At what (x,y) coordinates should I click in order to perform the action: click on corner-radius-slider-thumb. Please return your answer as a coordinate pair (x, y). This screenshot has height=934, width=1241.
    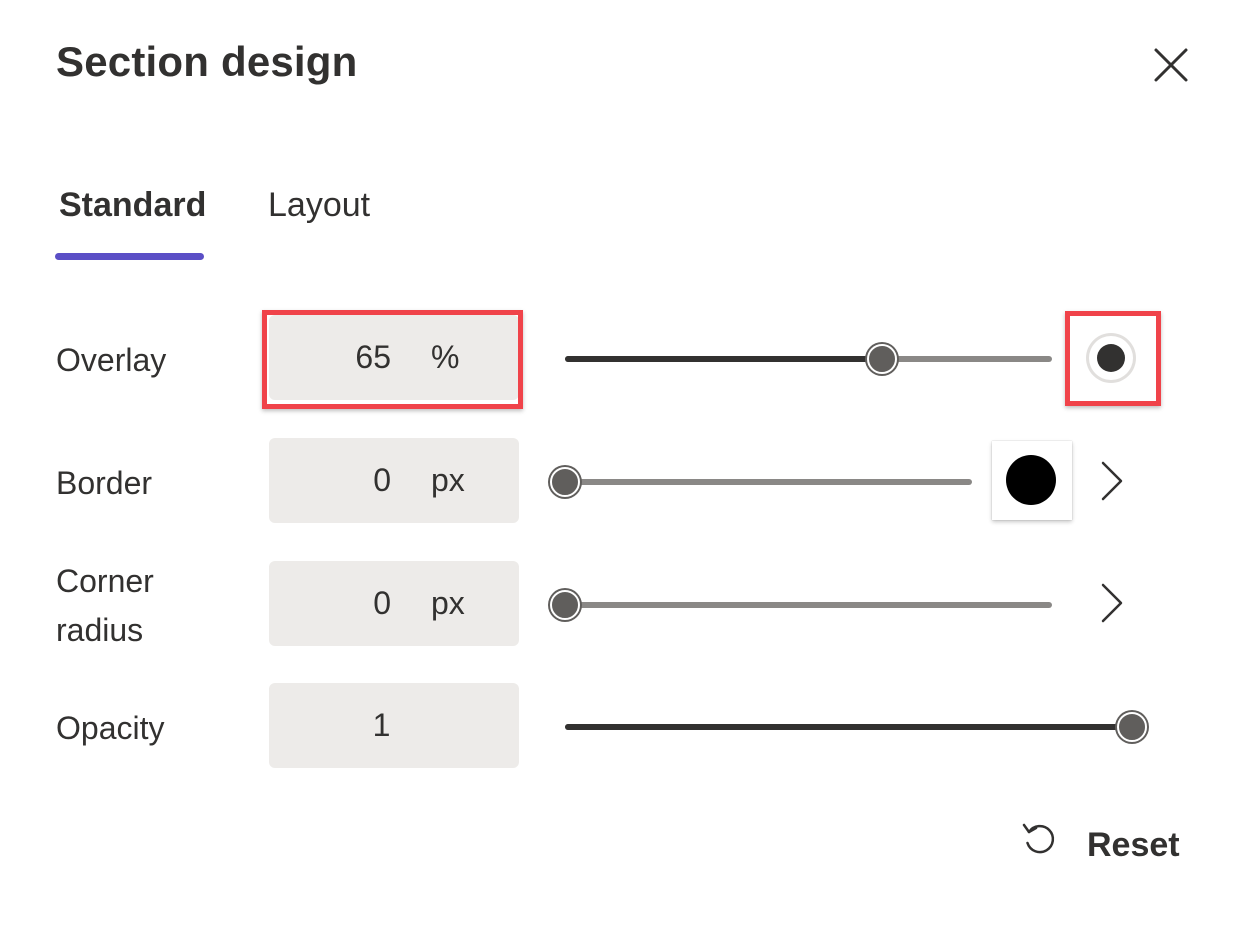
    Looking at the image, I should click on (565, 605).